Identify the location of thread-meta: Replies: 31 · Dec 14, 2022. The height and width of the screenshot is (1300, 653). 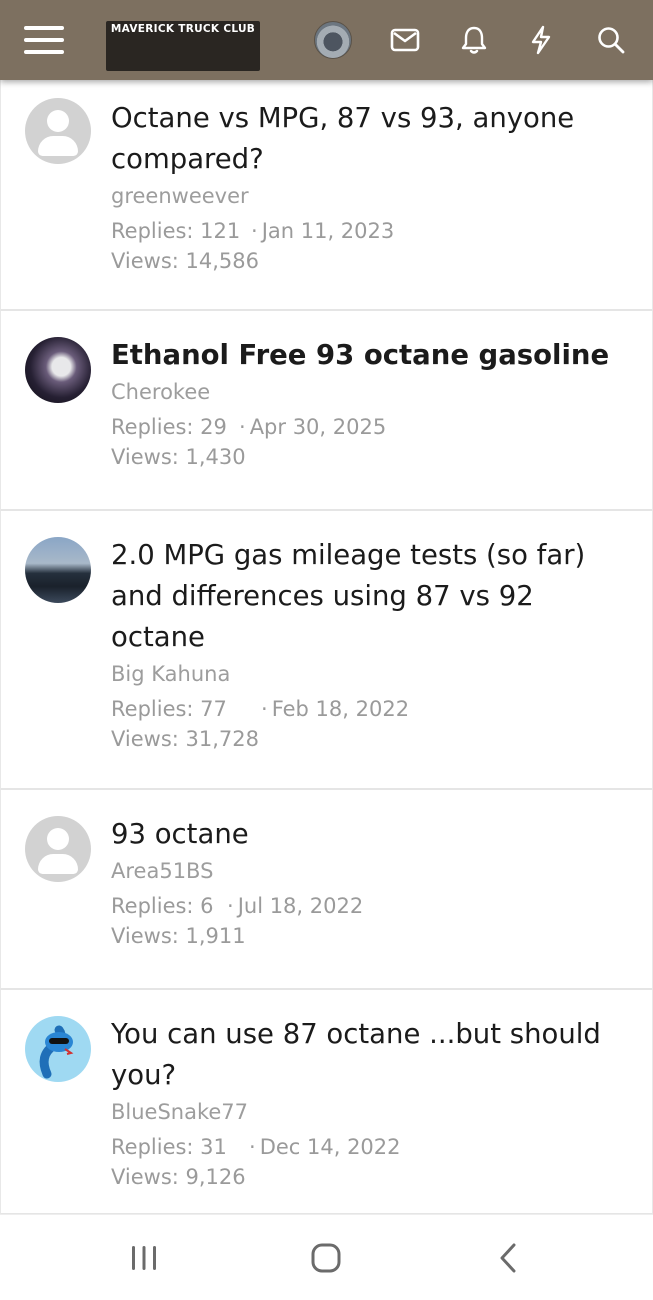
(366, 1147).